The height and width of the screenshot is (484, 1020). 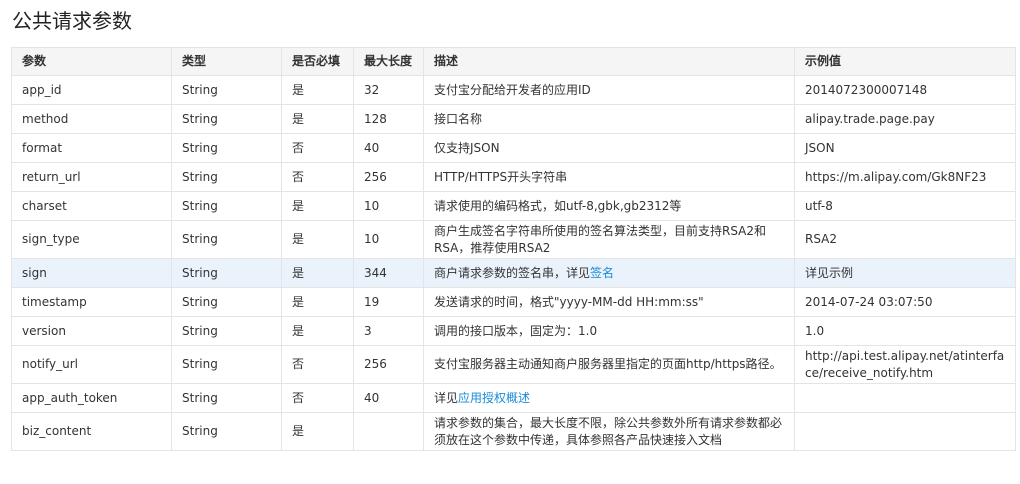 I want to click on cell-desc: 支付宝服务器主动通知商户服务器里指定的页面http/https路径。, so click(x=609, y=364).